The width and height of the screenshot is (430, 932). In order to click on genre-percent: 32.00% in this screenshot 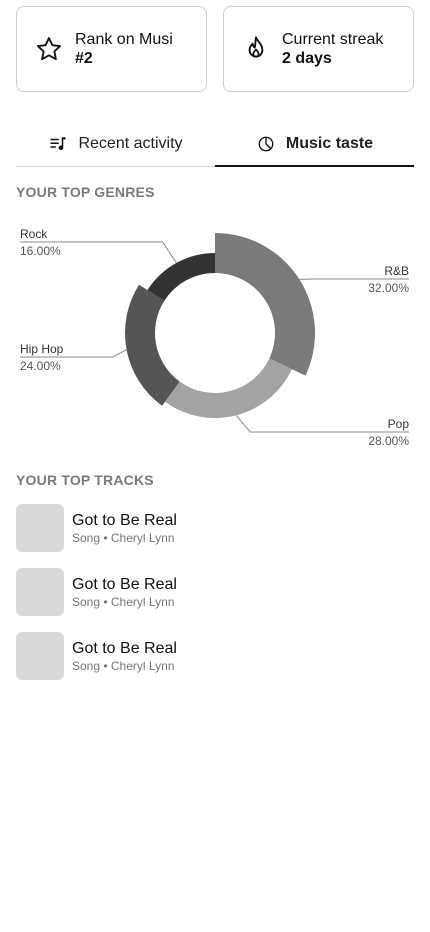, I will do `click(388, 288)`.